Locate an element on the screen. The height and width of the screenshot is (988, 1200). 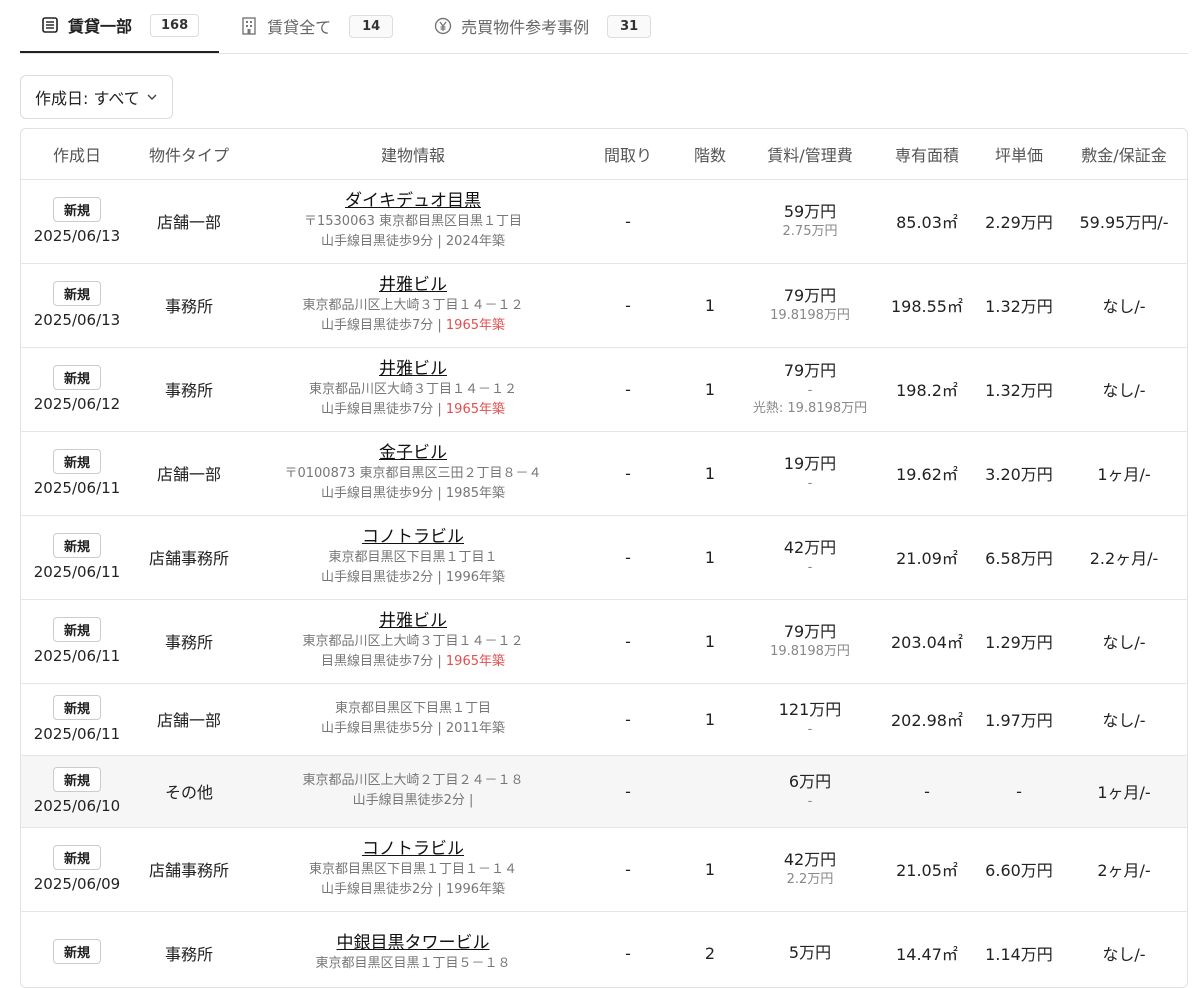
access-text: 山手線目黒徒歩5分 | is located at coordinates (383, 728).